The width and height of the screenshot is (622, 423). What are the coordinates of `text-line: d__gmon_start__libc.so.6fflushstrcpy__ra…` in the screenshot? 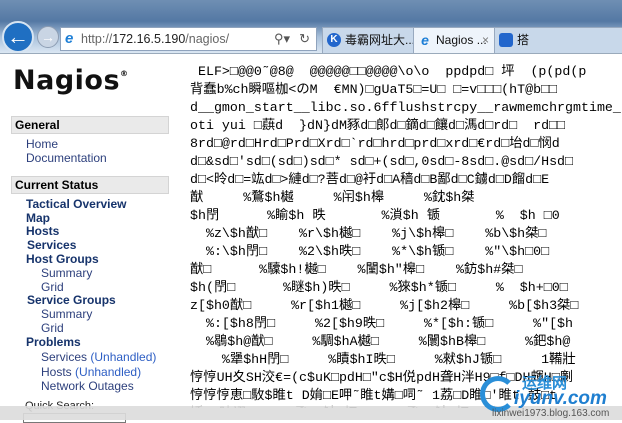 It's located at (405, 107).